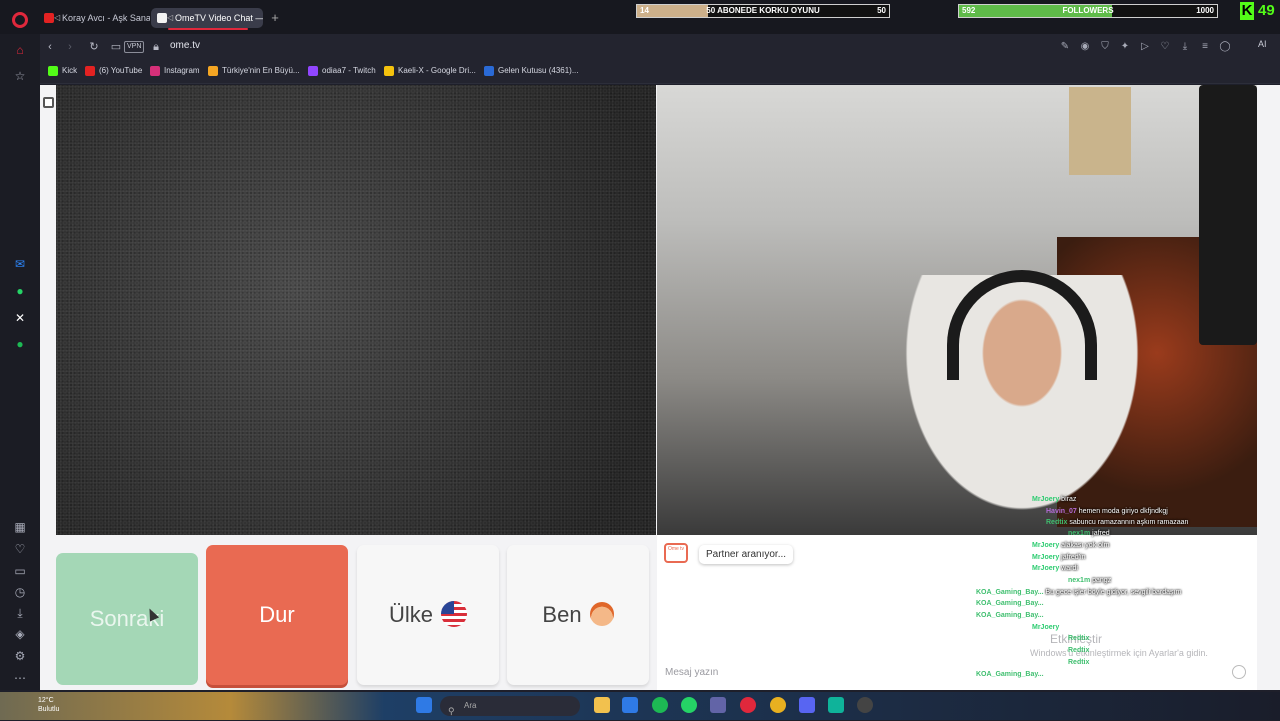  Describe the element at coordinates (1205, 47) in the screenshot. I see `menu-icon: ≡` at that location.